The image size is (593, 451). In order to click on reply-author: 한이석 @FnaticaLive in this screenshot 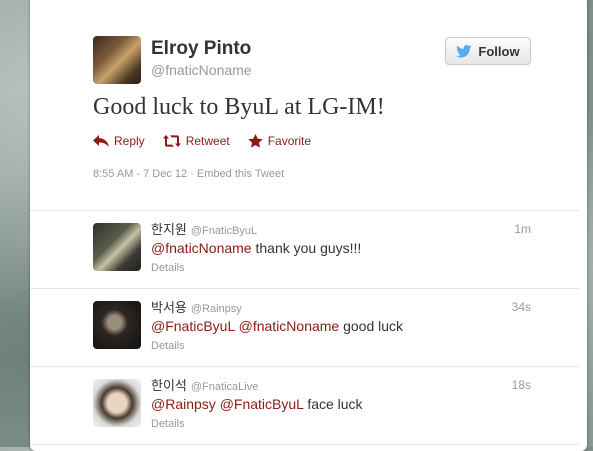, I will do `click(204, 384)`.